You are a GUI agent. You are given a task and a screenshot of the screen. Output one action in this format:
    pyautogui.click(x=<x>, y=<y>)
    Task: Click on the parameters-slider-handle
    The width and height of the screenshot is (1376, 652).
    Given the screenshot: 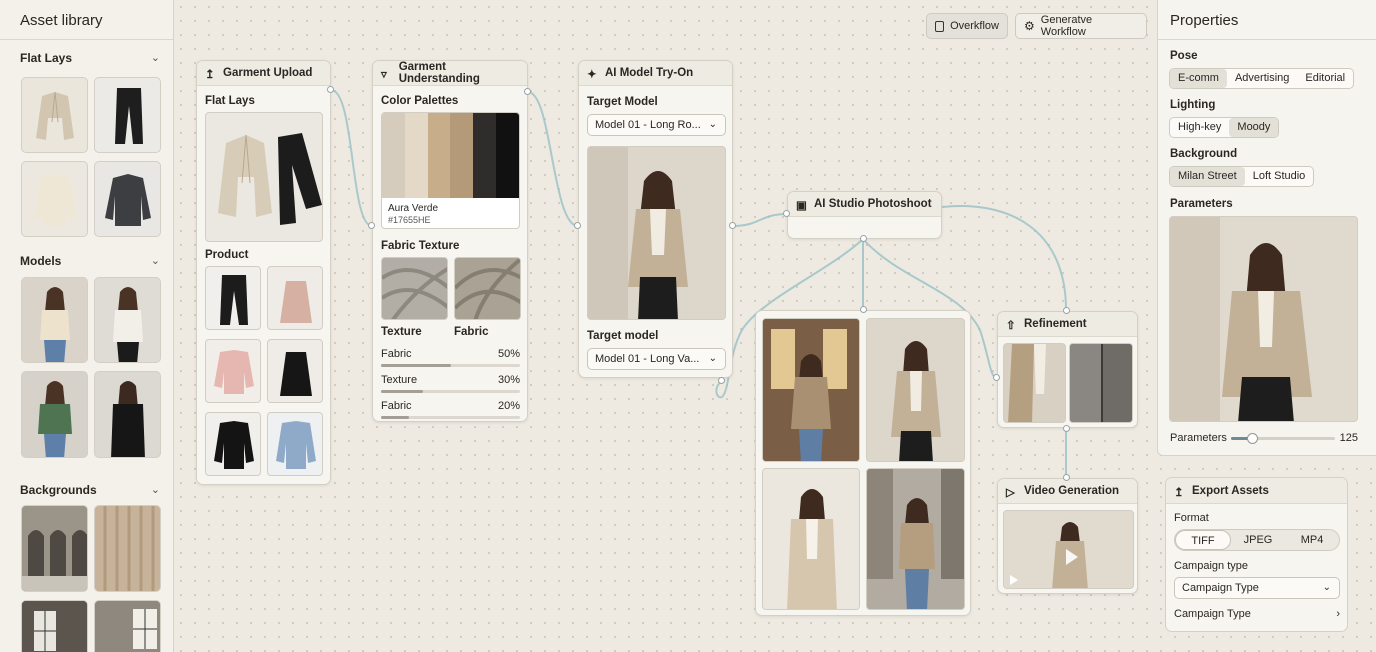 What is the action you would take?
    pyautogui.click(x=1252, y=438)
    